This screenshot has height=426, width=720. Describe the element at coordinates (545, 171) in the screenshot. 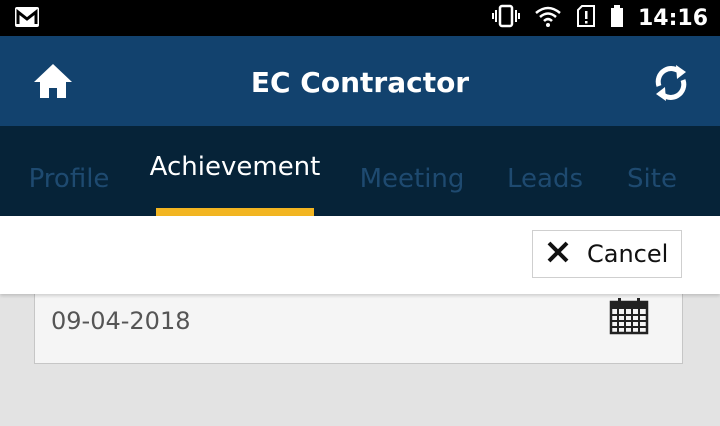

I see `tab-leads: Leads` at that location.